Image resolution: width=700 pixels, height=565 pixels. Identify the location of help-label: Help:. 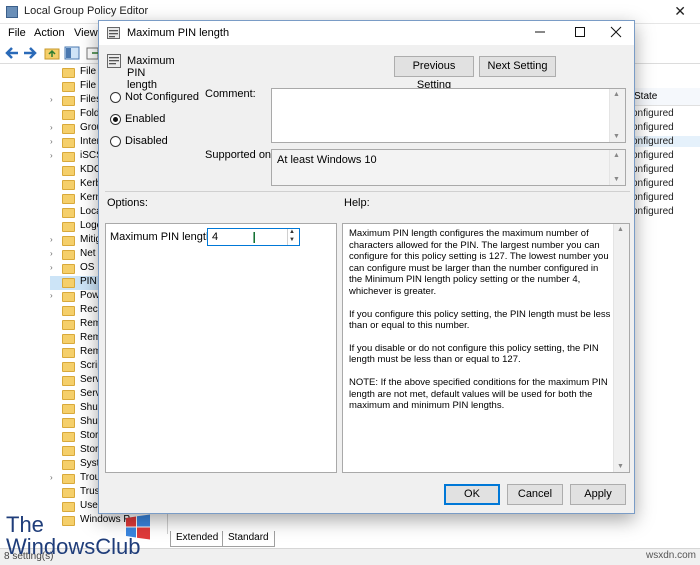
(357, 203).